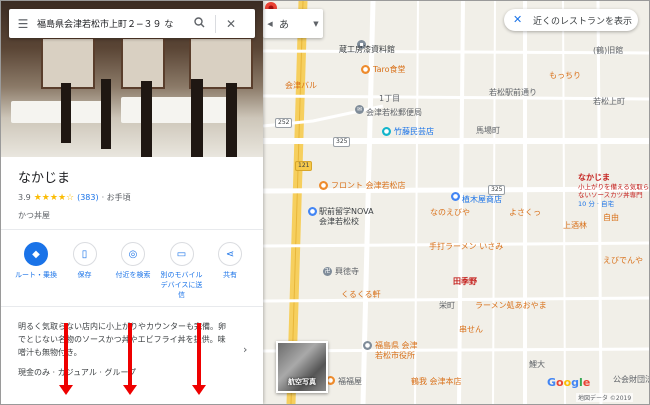 This screenshot has height=405, width=650. What do you see at coordinates (525, 213) in the screenshot?
I see `map-label-yosaku: よさくっ` at bounding box center [525, 213].